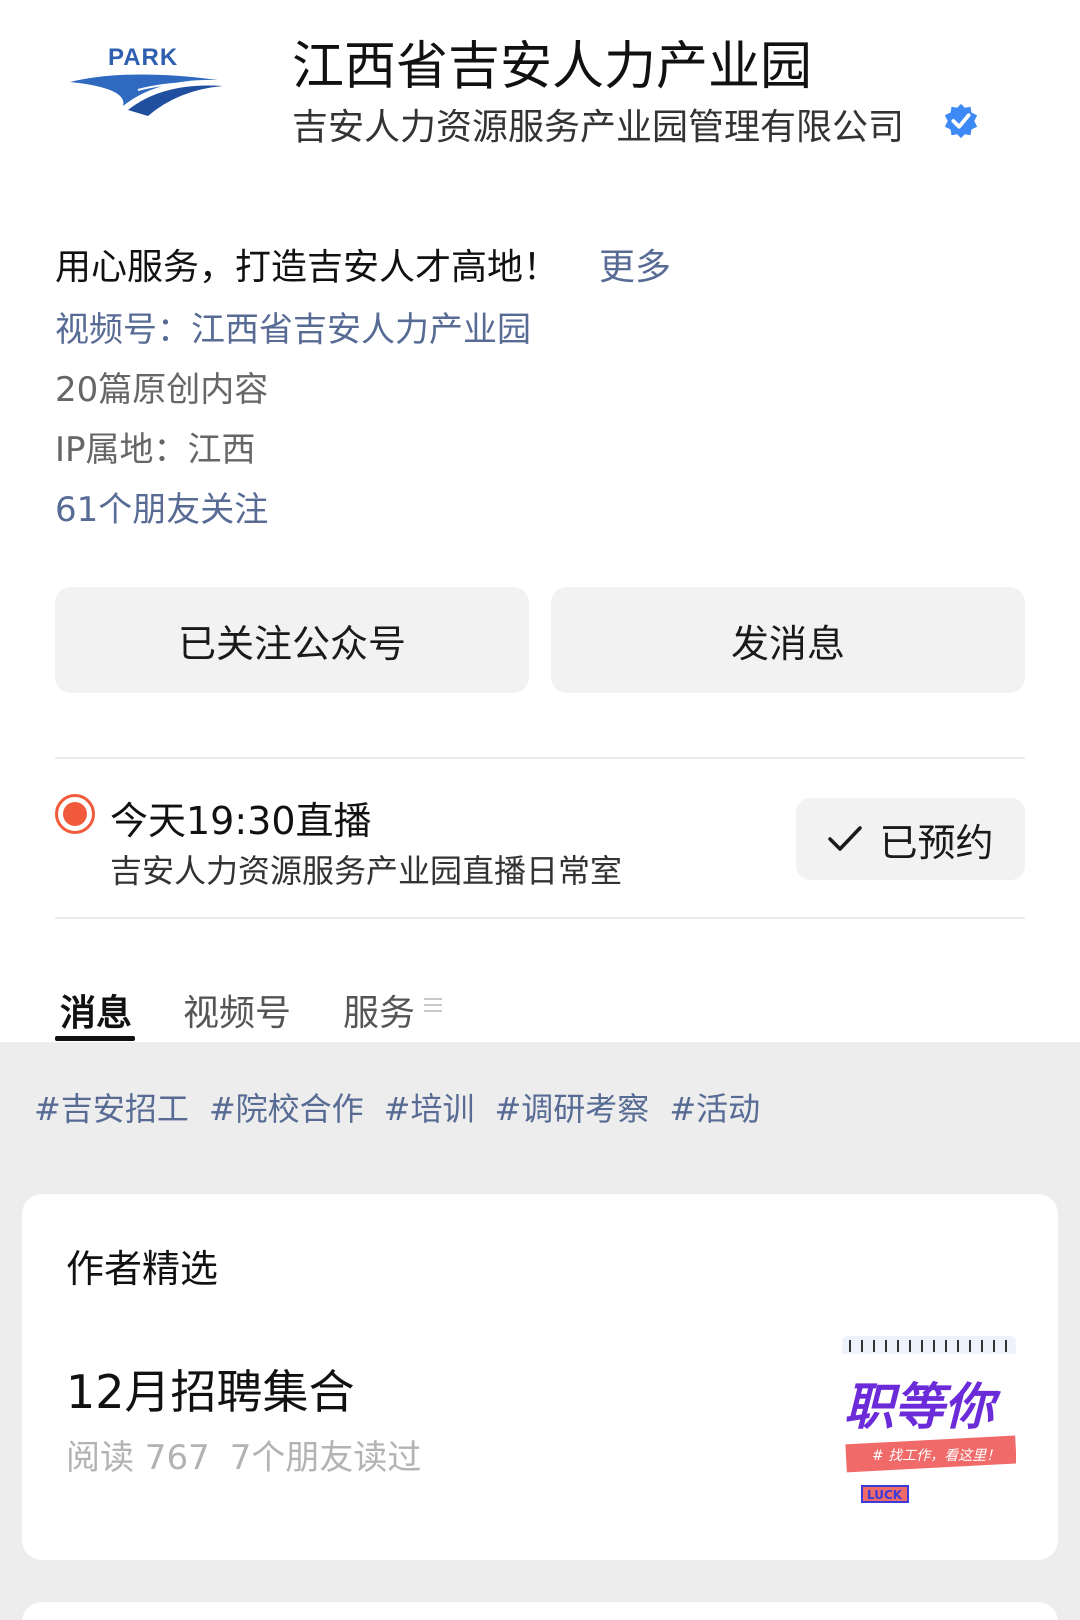 Image resolution: width=1080 pixels, height=1620 pixels. I want to click on profile-header: PARK 江西省吉安人力产业园 吉安人力资源服务产业园管理有限公司, so click(540, 100).